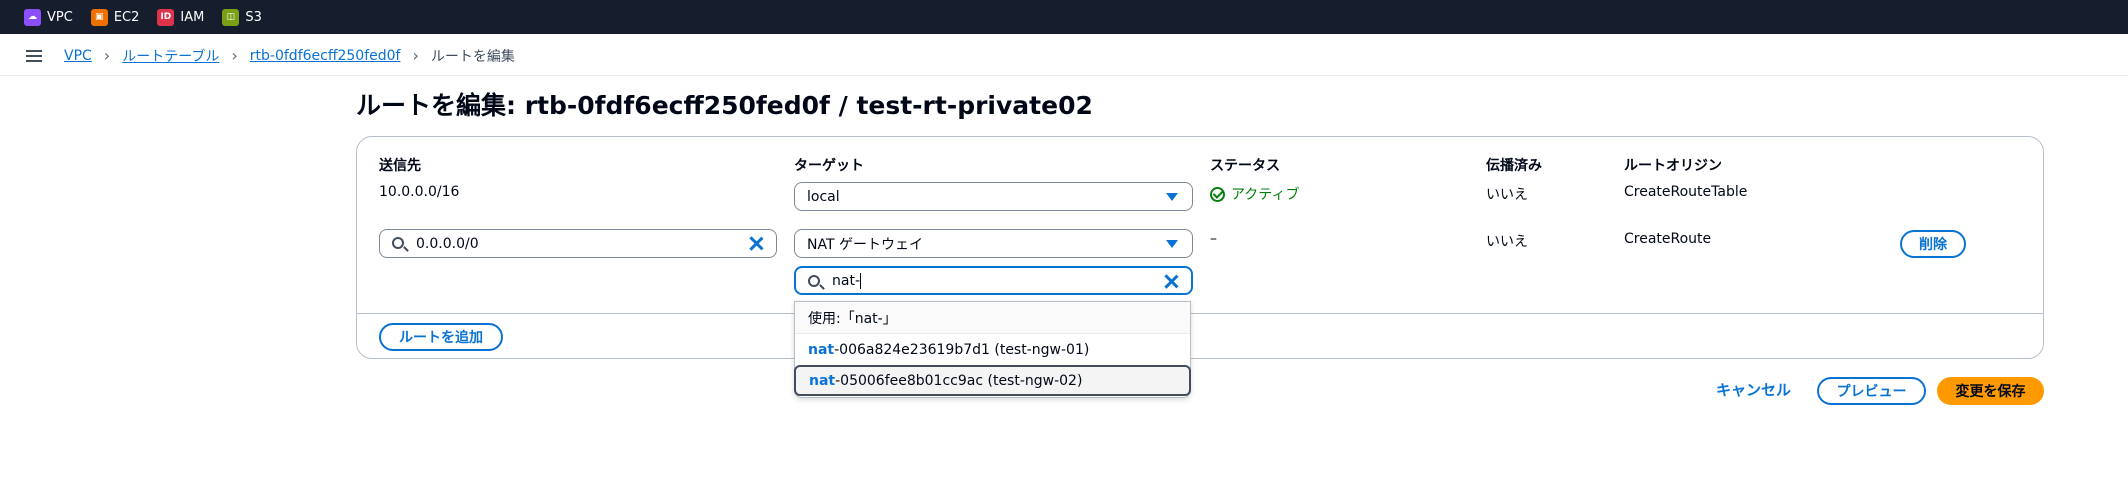 Image resolution: width=2128 pixels, height=492 pixels. What do you see at coordinates (419, 192) in the screenshot?
I see `row1-destination: 10.0.0.0/16` at bounding box center [419, 192].